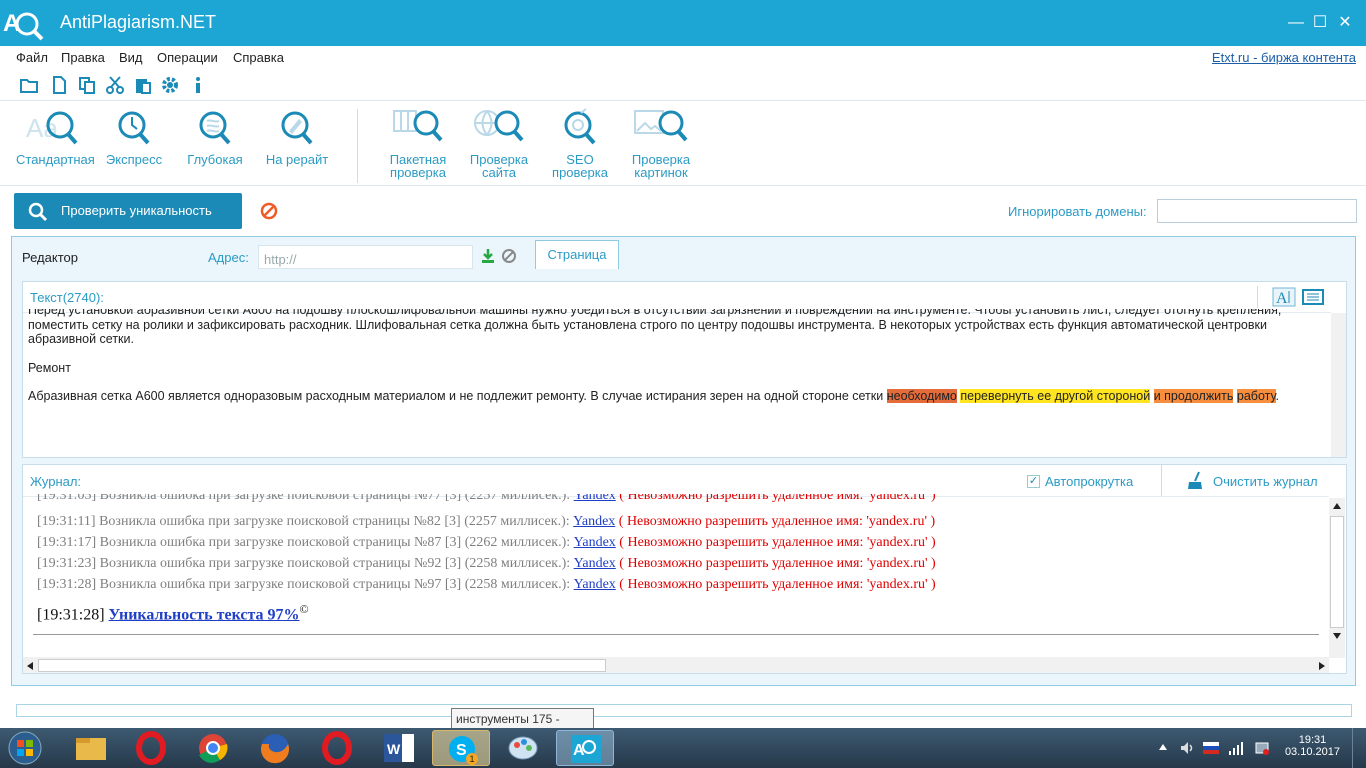 This screenshot has height=768, width=1366. Describe the element at coordinates (215, 128) in the screenshot. I see `deep-check-icon` at that location.